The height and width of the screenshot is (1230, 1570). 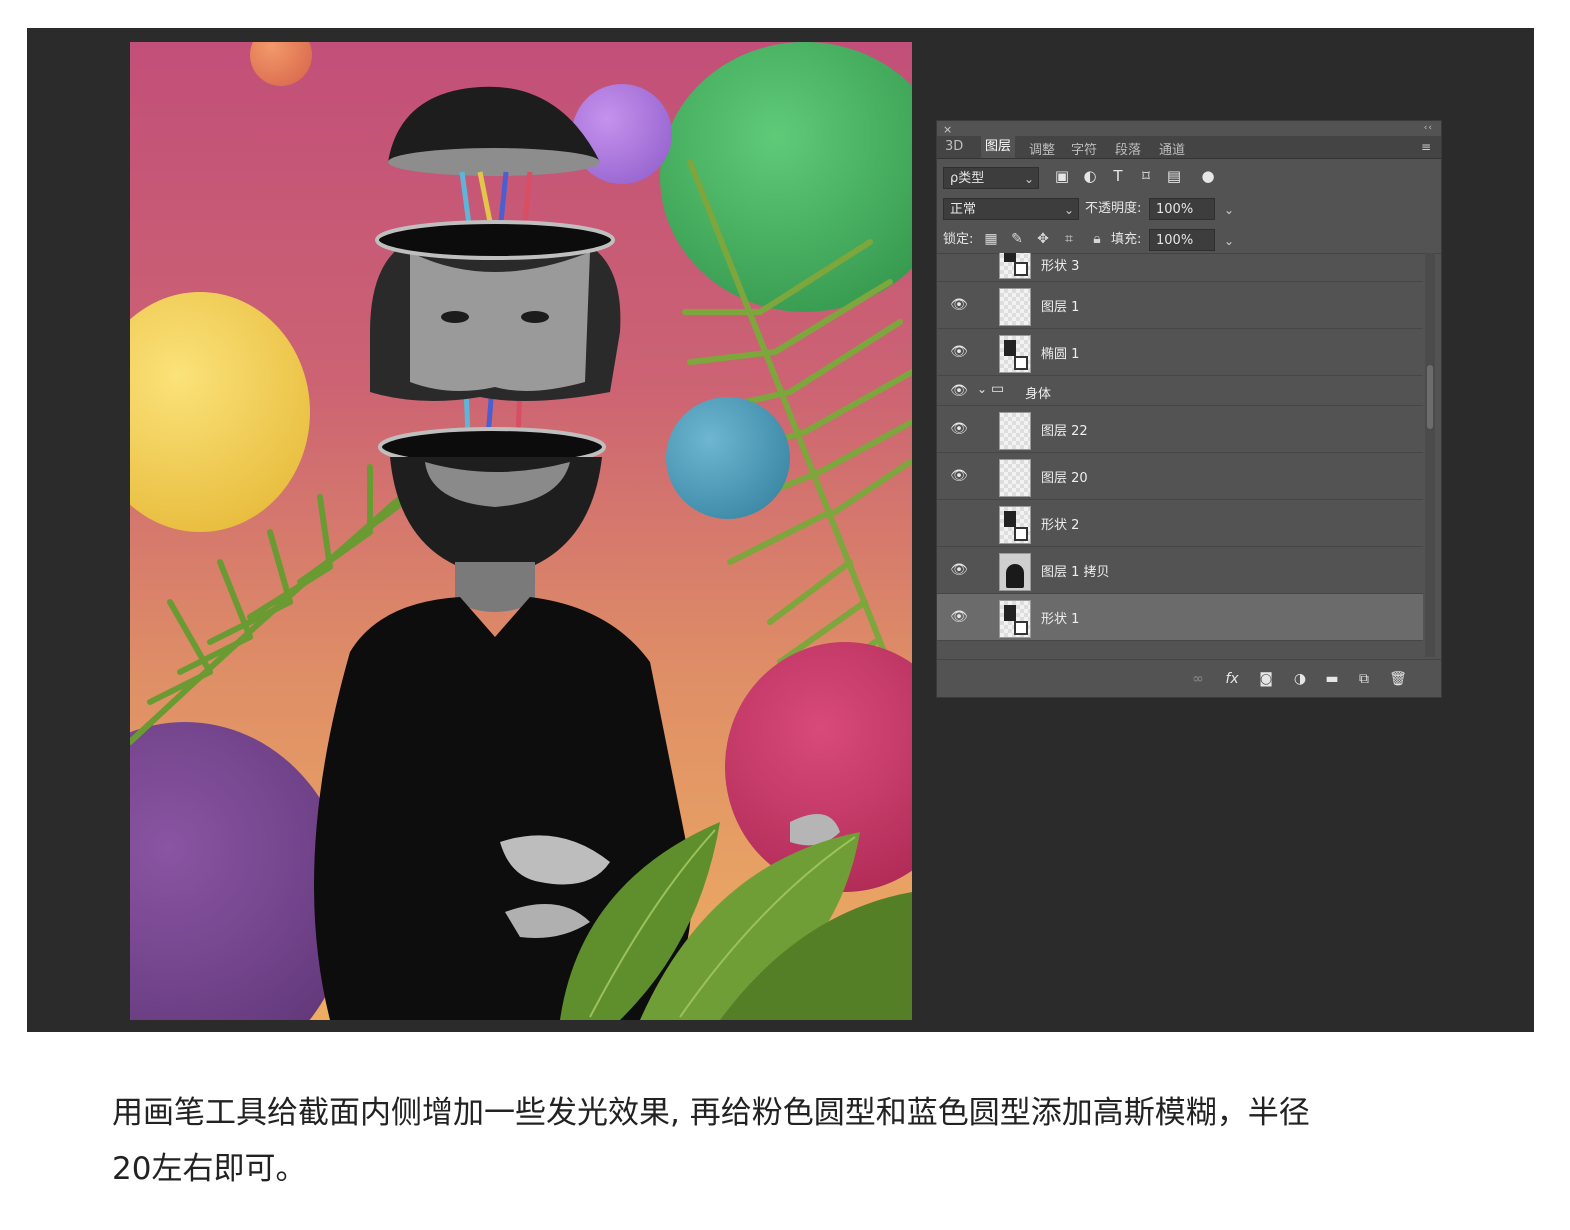 I want to click on layers-toolbar: ∞ fx ◙ ◑ ▬ ⧉ 🗑︎, so click(x=1189, y=678).